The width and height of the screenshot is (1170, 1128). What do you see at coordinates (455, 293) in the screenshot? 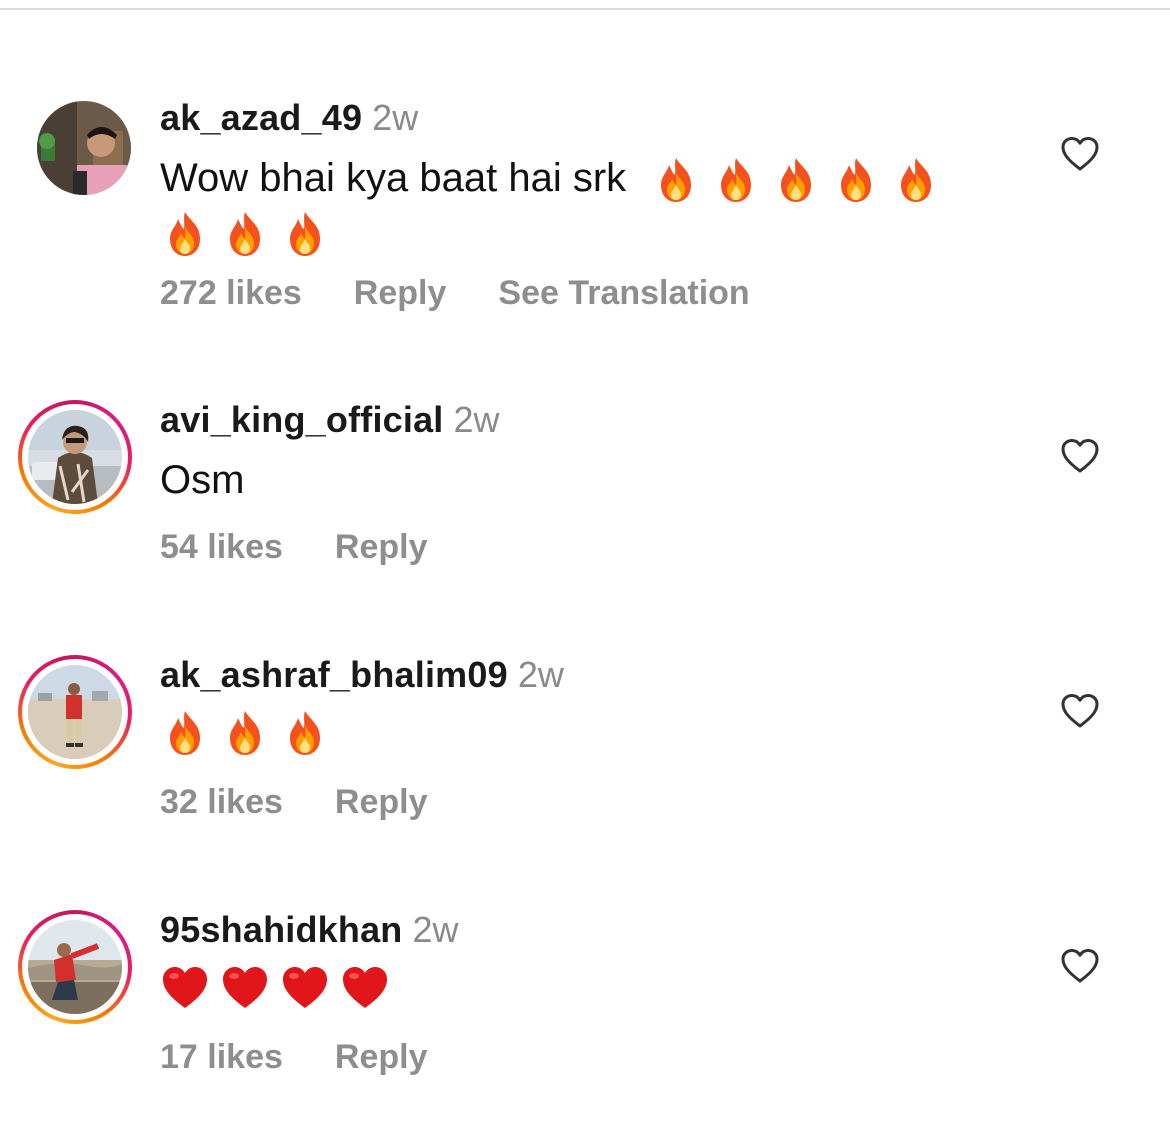
I see `comment-actions: 272 likes Reply See Translation` at bounding box center [455, 293].